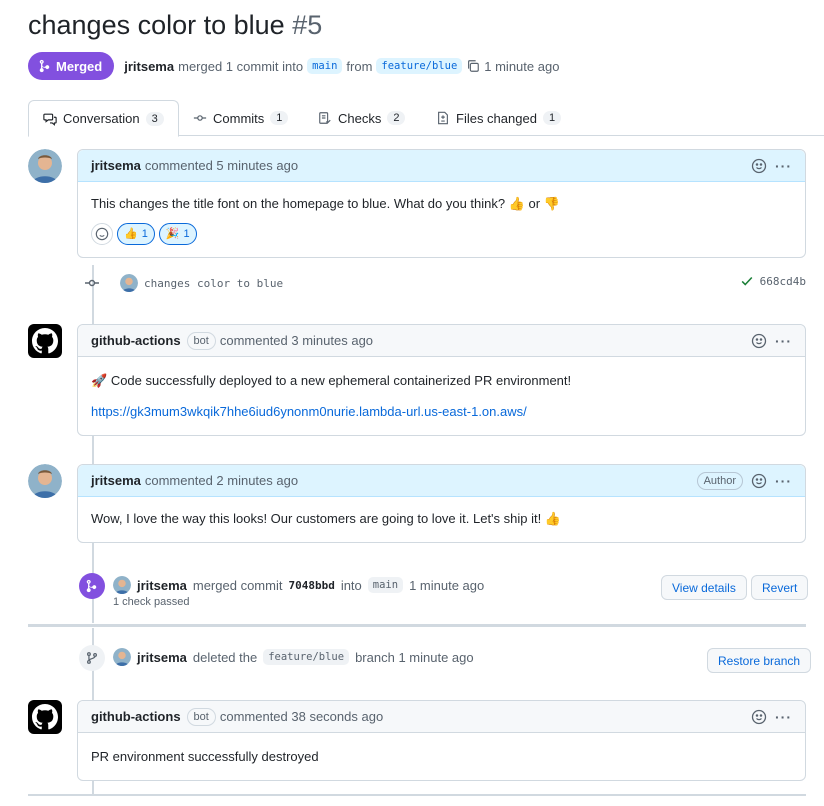 The image size is (824, 806). What do you see at coordinates (279, 118) in the screenshot?
I see `tab-commits-count: 1` at bounding box center [279, 118].